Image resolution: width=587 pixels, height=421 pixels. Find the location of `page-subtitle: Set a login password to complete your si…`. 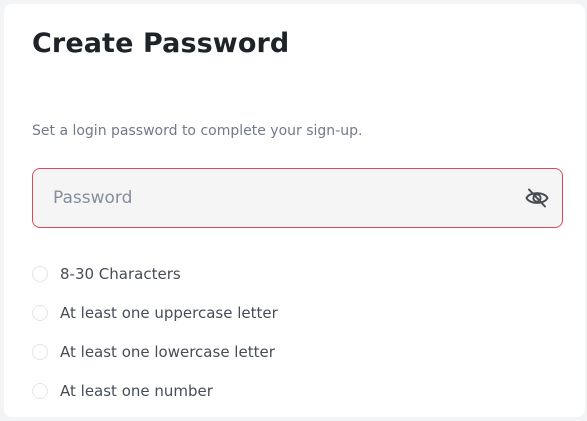

page-subtitle: Set a login password to complete your si… is located at coordinates (197, 131).